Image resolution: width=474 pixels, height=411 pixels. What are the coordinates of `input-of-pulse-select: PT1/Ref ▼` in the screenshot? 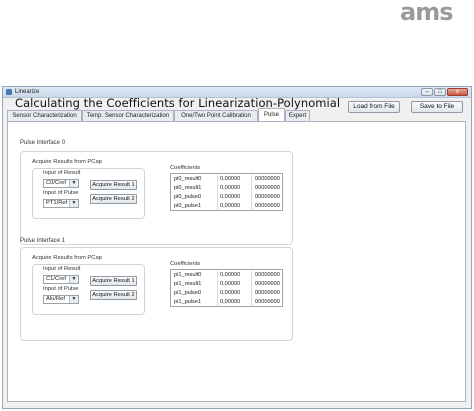 It's located at (61, 203).